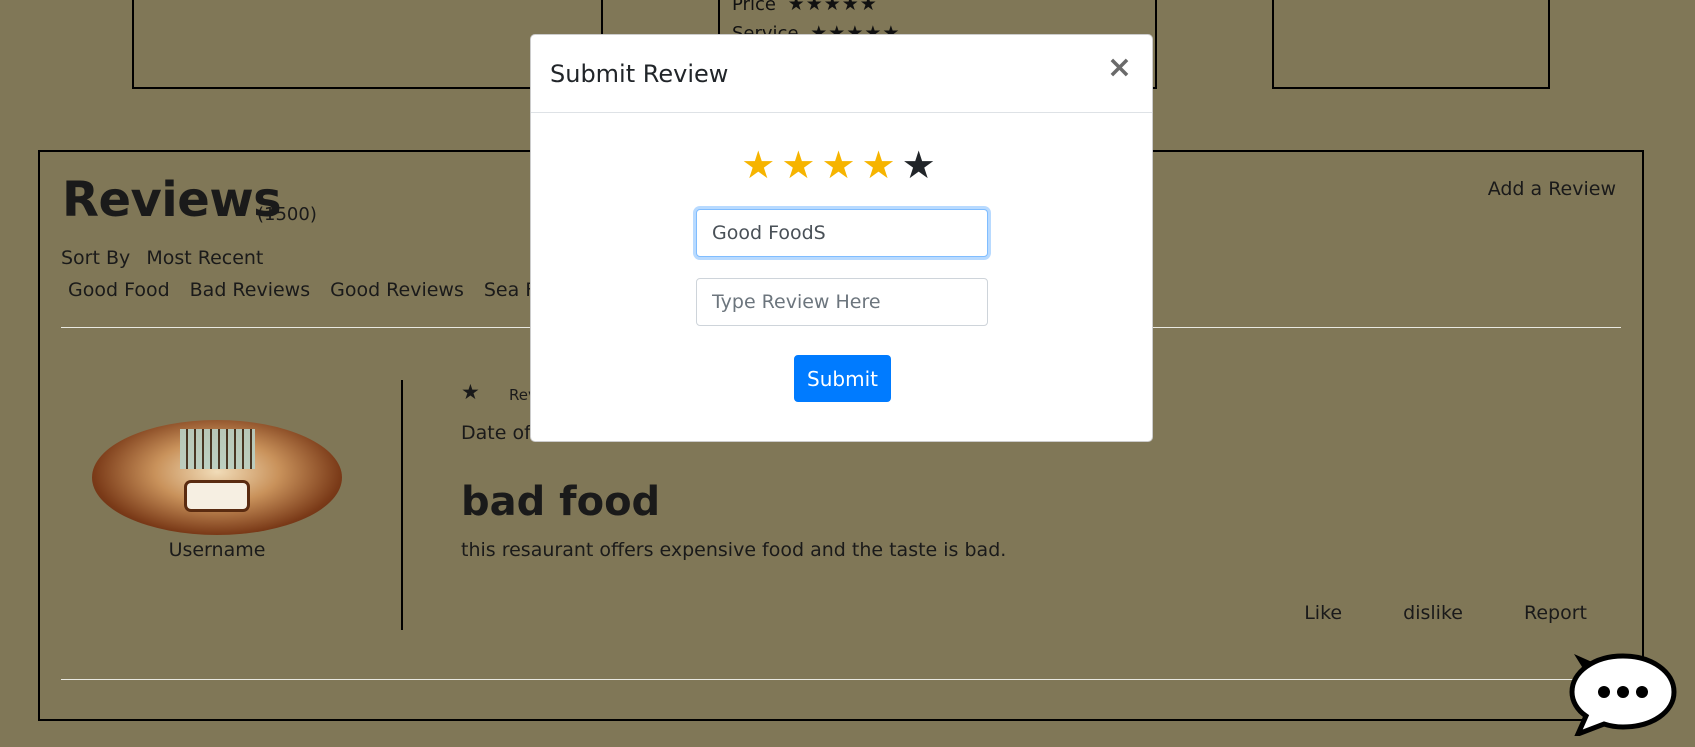 Image resolution: width=1695 pixels, height=747 pixels. What do you see at coordinates (922, 165) in the screenshot?
I see `star-icon-5: ★` at bounding box center [922, 165].